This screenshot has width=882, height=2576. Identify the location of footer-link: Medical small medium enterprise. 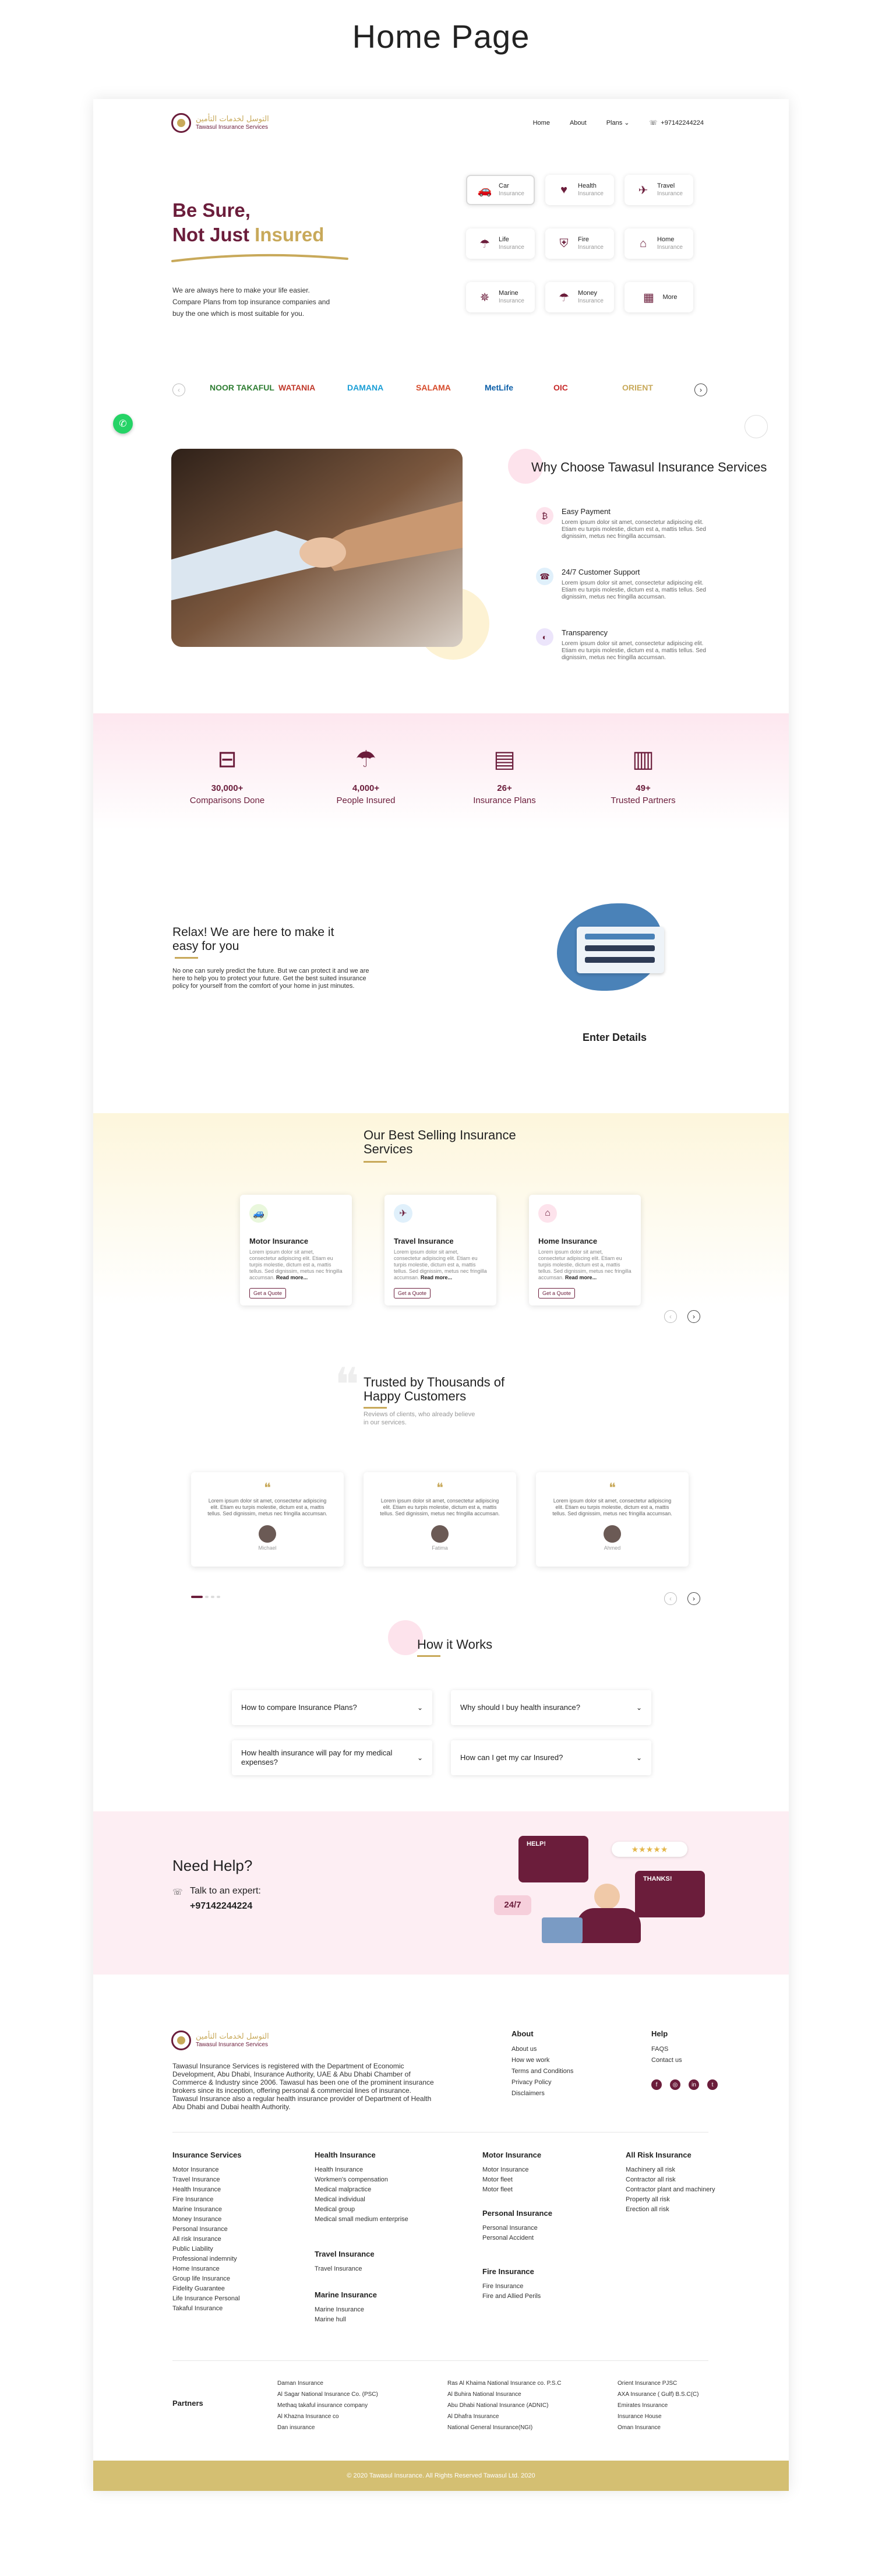
(361, 2220).